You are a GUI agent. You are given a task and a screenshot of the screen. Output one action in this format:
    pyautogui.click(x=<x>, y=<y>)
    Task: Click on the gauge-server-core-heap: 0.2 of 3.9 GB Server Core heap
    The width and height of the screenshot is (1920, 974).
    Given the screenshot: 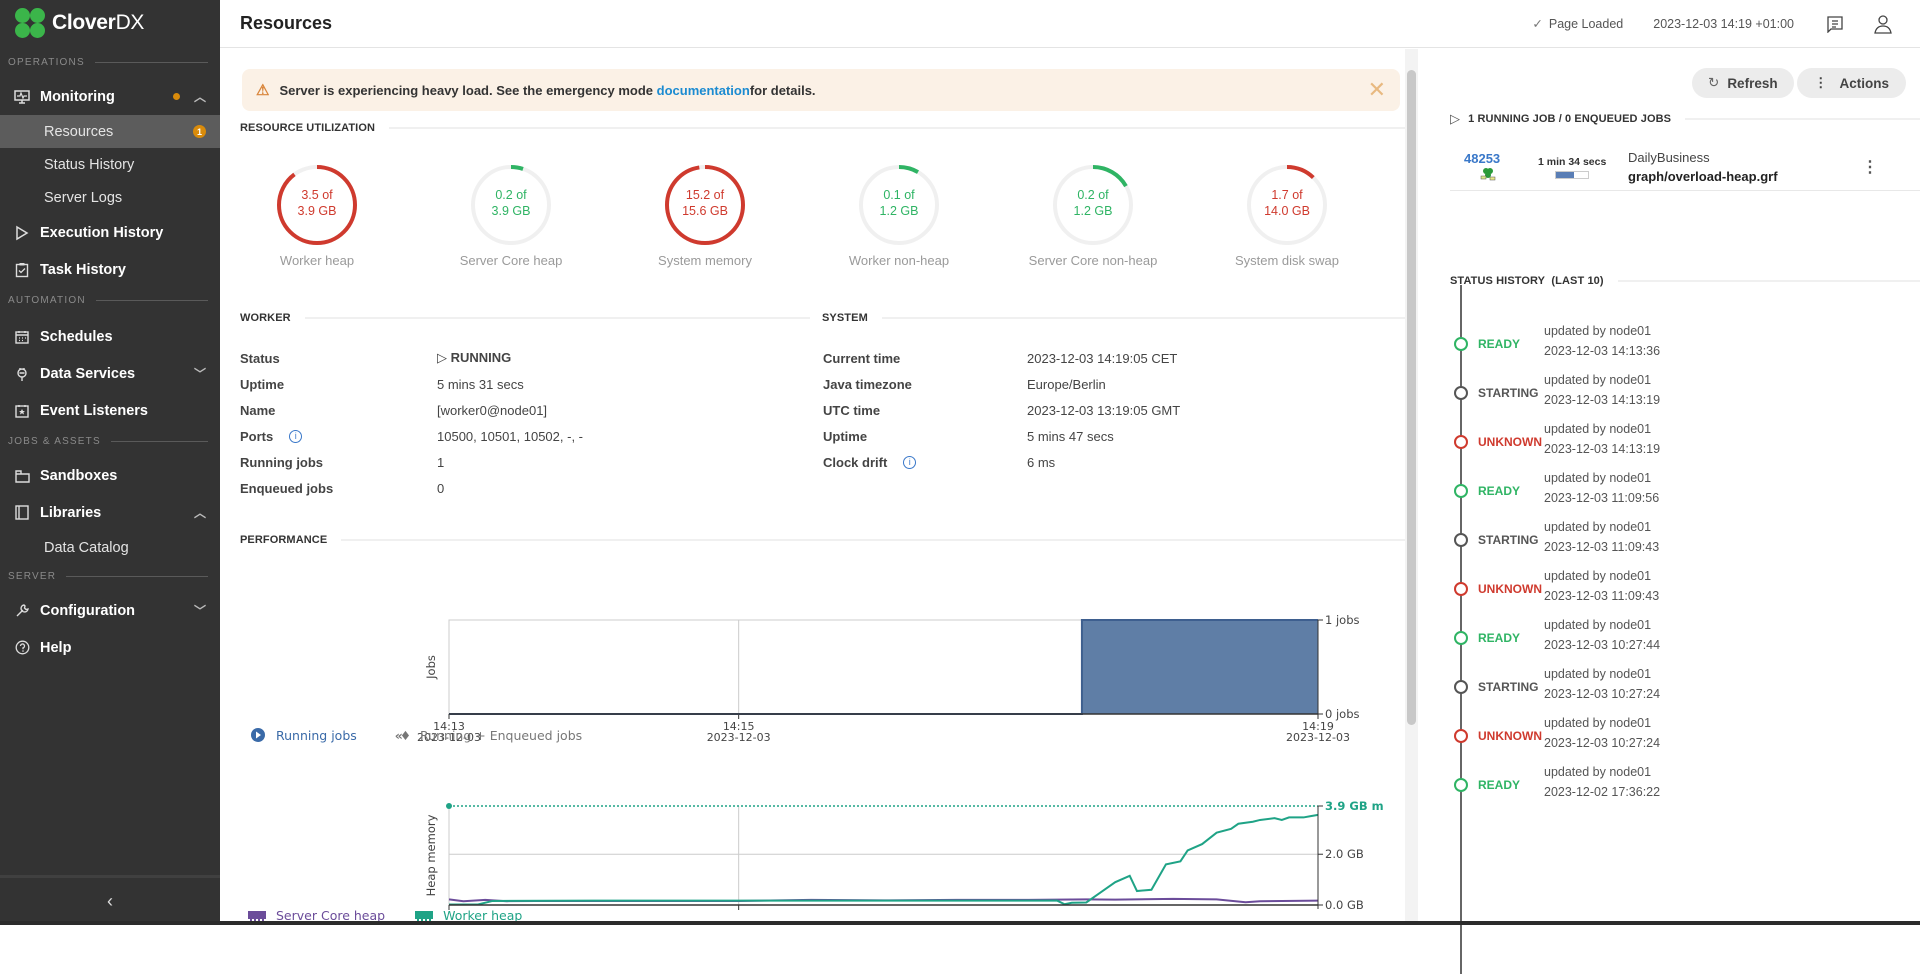 What is the action you would take?
    pyautogui.click(x=511, y=215)
    